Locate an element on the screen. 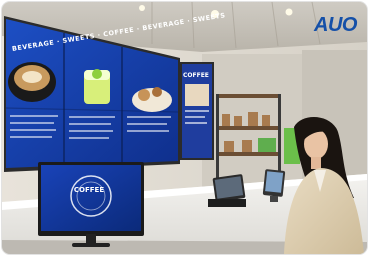 The image size is (373, 258). monitor-coffee-logo: COFFEE is located at coordinates (89, 190).